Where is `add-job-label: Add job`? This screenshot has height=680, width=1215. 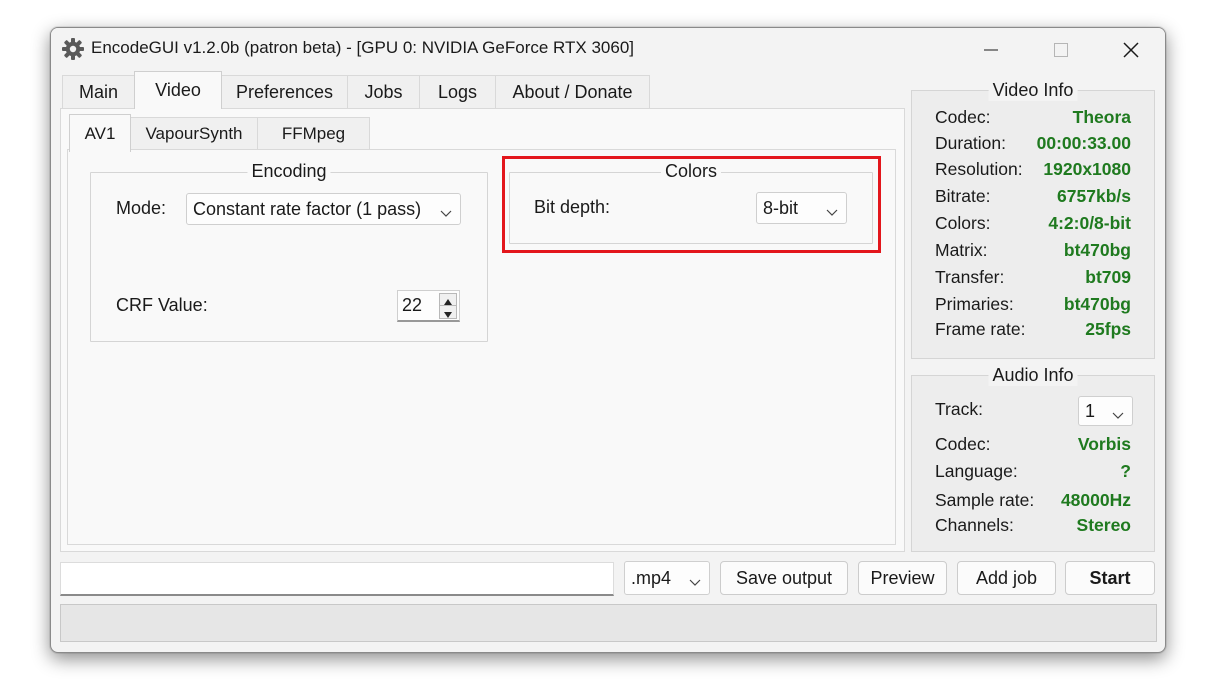
add-job-label: Add job is located at coordinates (1006, 577).